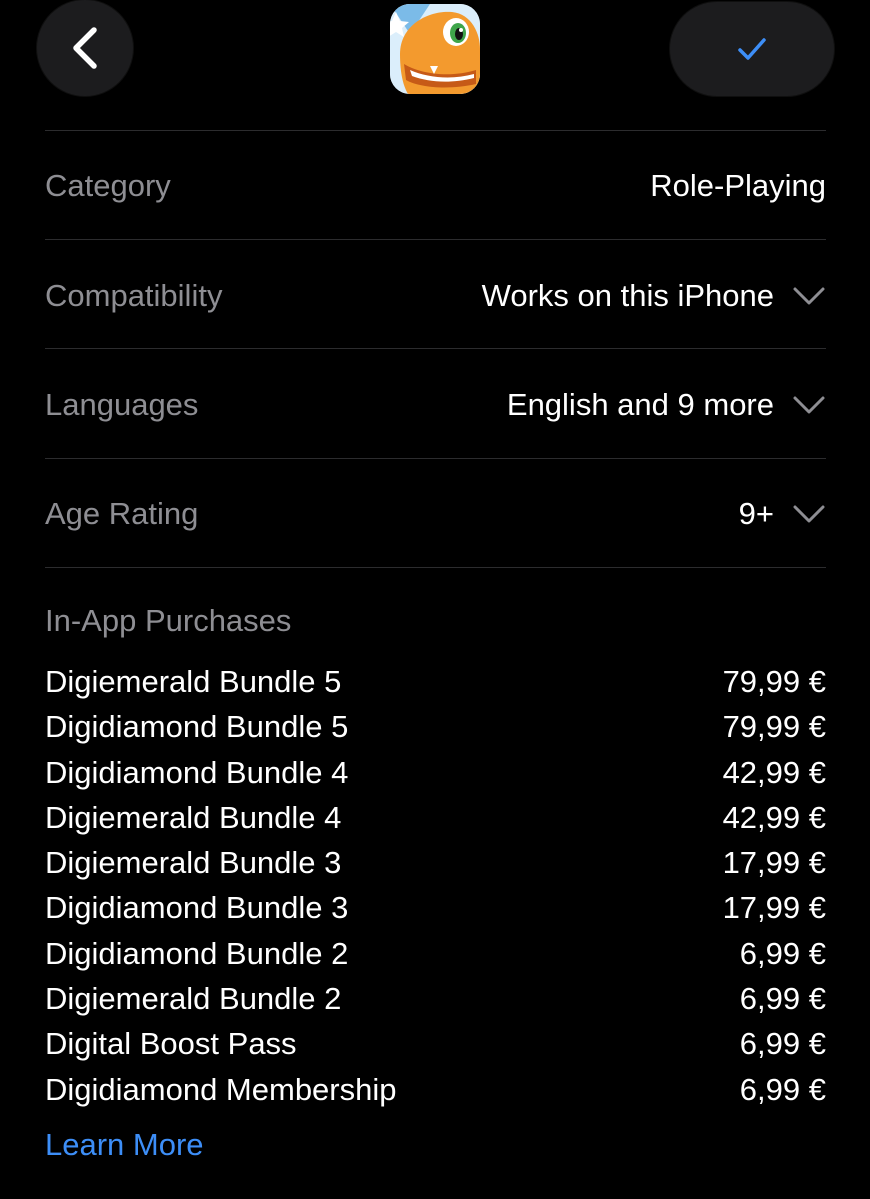 This screenshot has width=870, height=1199. Describe the element at coordinates (756, 513) in the screenshot. I see `age-rating-value: 9+` at that location.